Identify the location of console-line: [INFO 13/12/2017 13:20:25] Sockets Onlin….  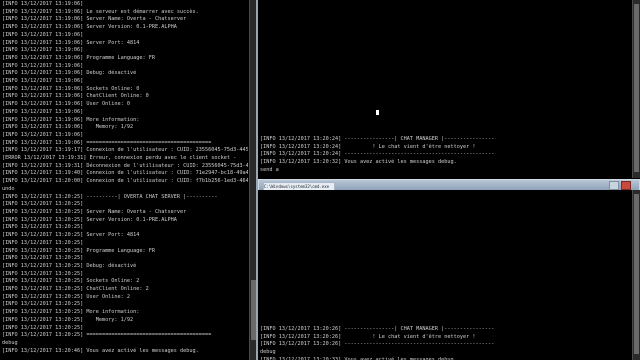
(71, 281).